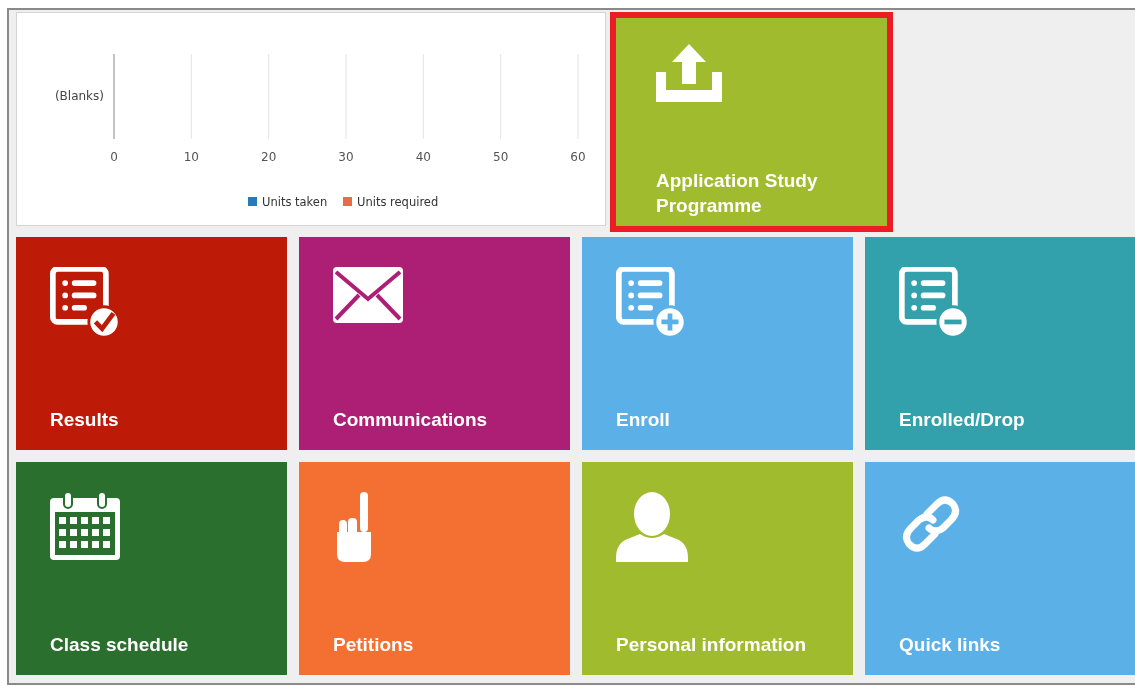  Describe the element at coordinates (1000, 568) in the screenshot. I see `app-tile: Quick links` at that location.